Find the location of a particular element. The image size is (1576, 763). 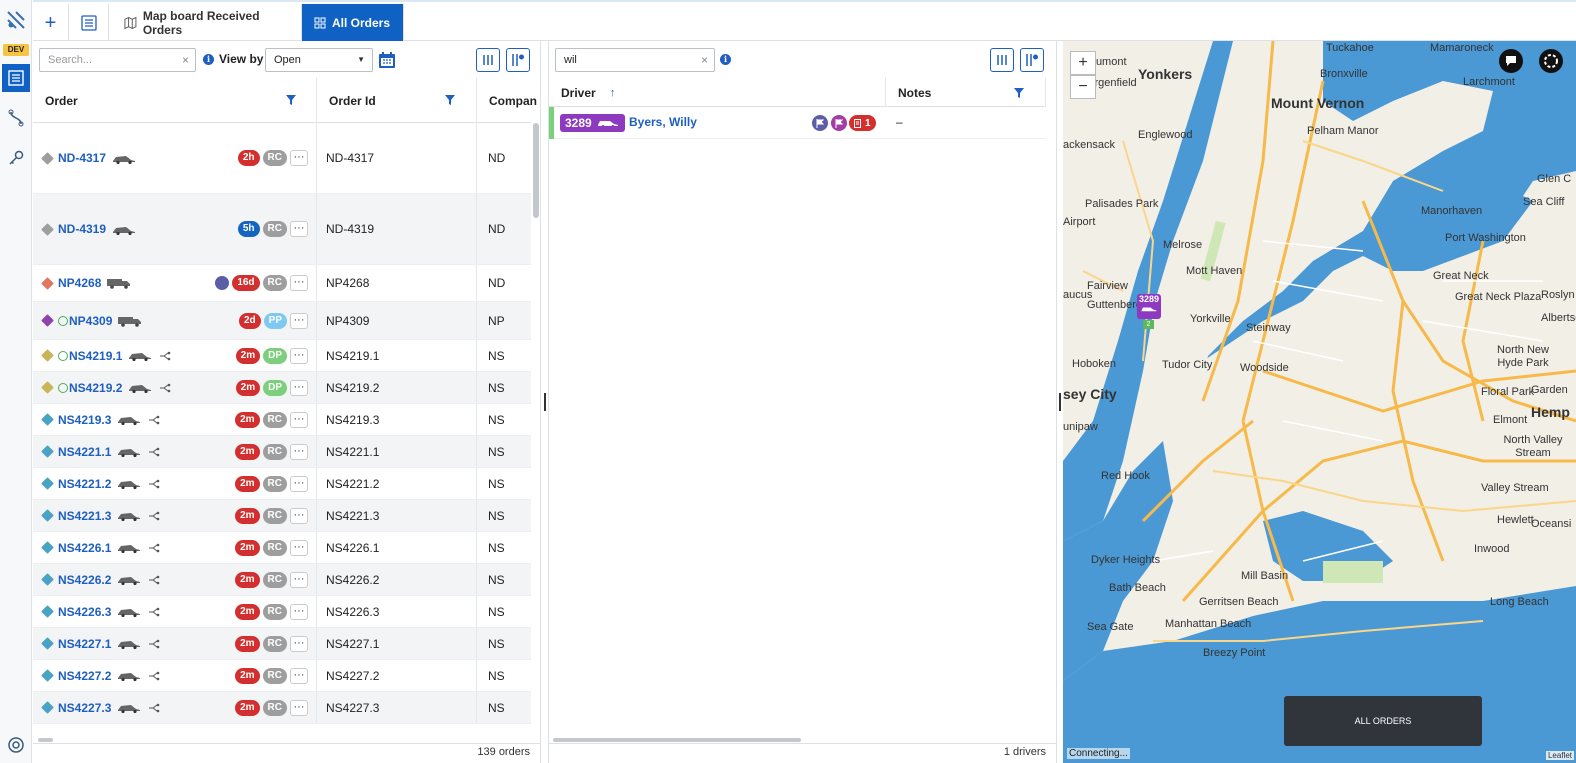

all-orders-button: ALL ORDERS is located at coordinates (1383, 721).